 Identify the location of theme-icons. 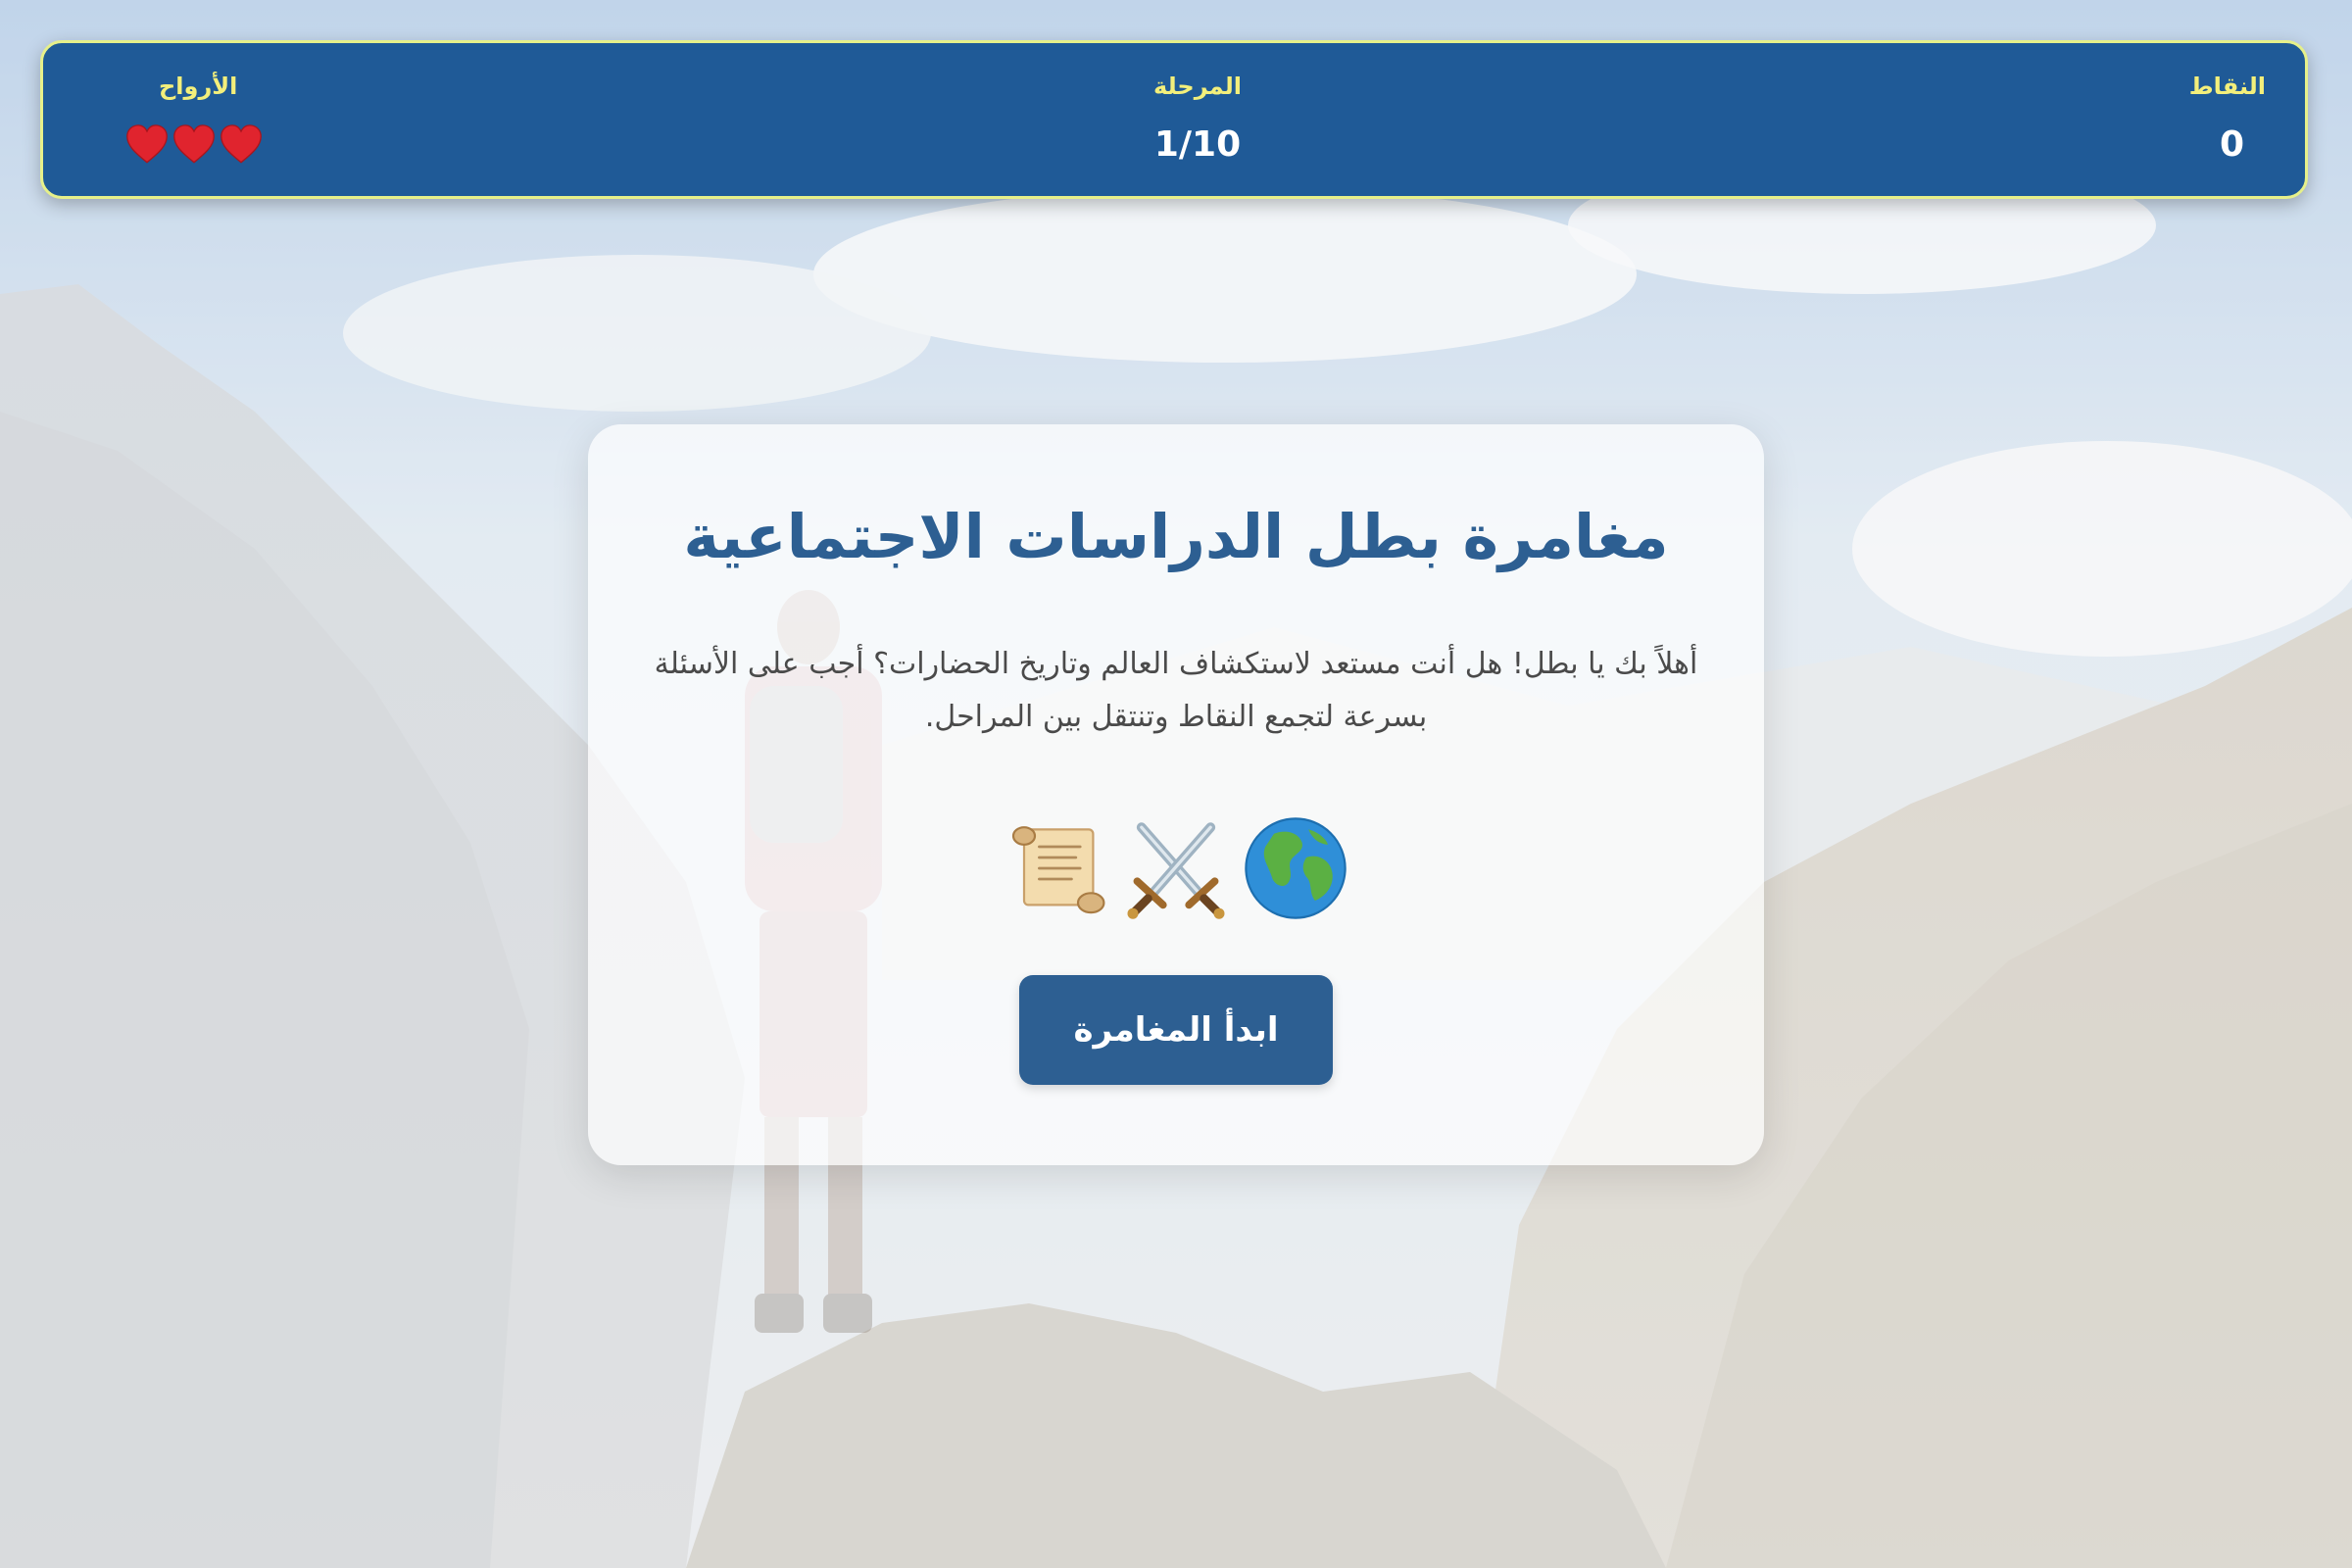
(1176, 868).